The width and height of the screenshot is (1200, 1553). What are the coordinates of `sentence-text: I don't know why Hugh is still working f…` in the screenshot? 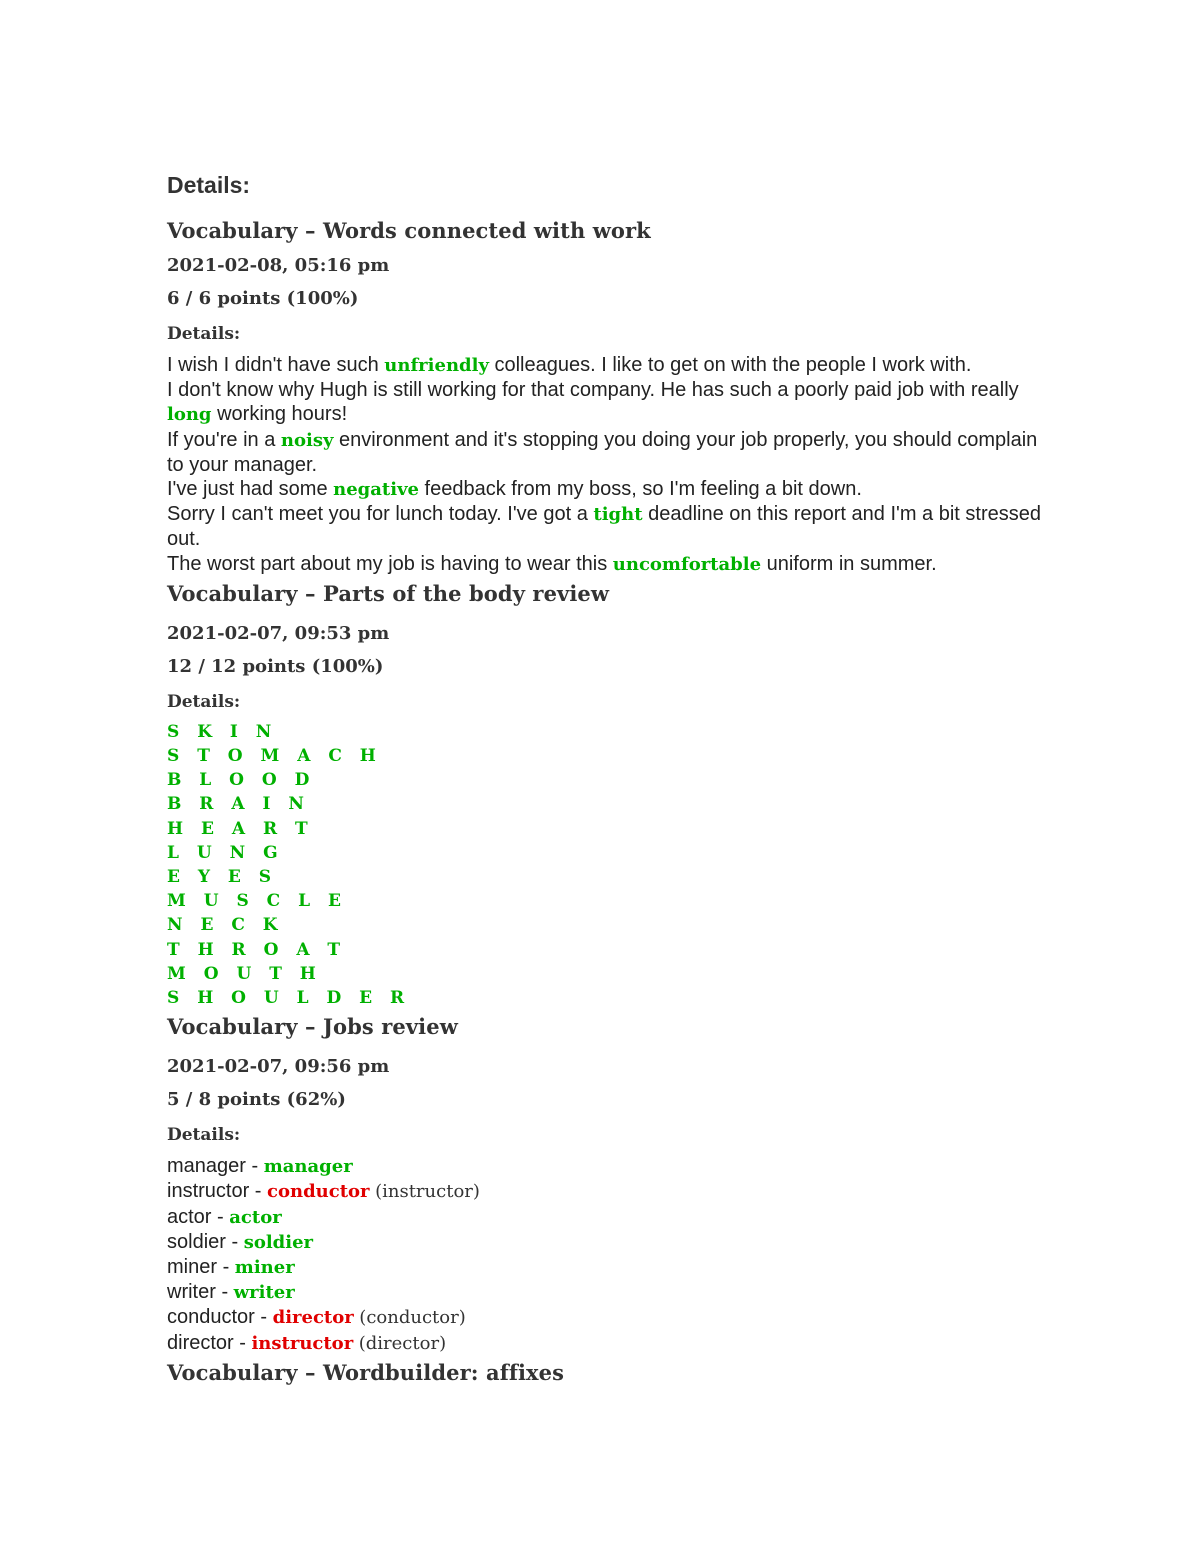 It's located at (593, 390).